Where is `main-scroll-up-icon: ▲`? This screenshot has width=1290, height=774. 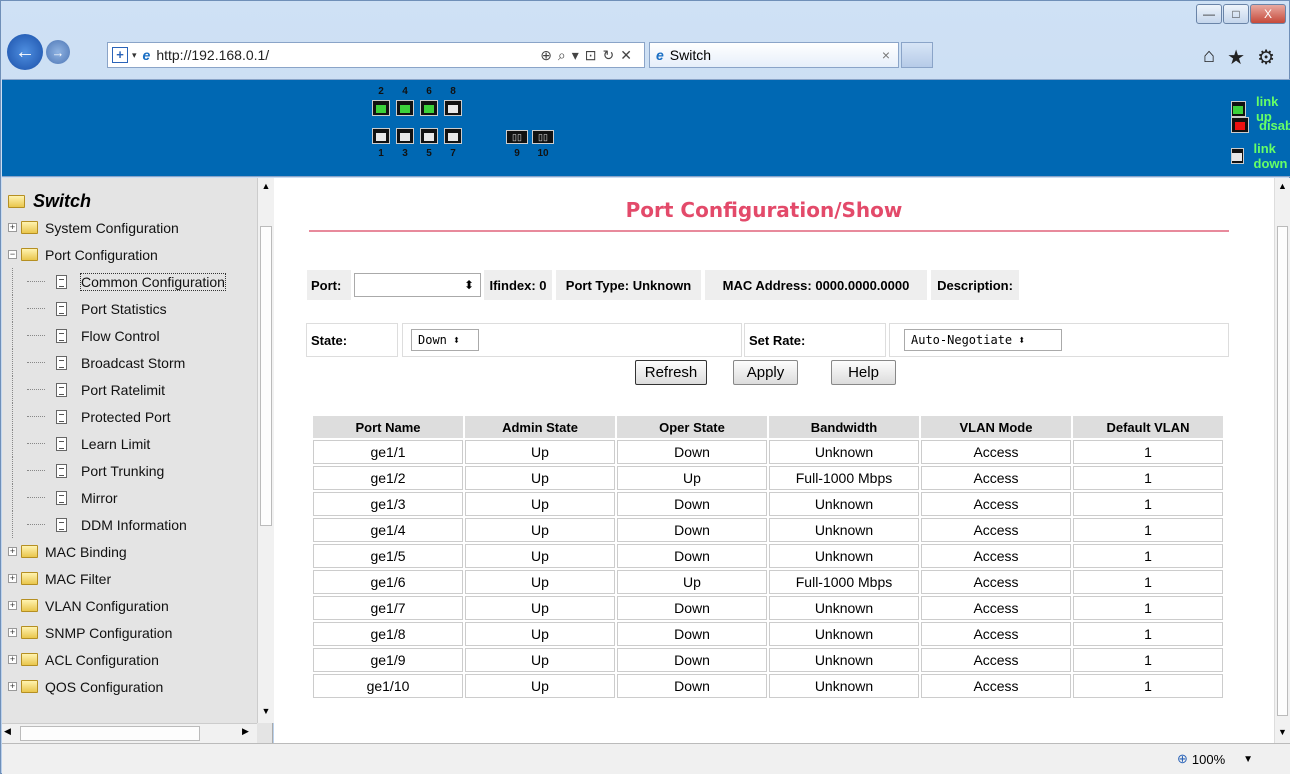
main-scroll-up-icon: ▲ is located at coordinates (1282, 186).